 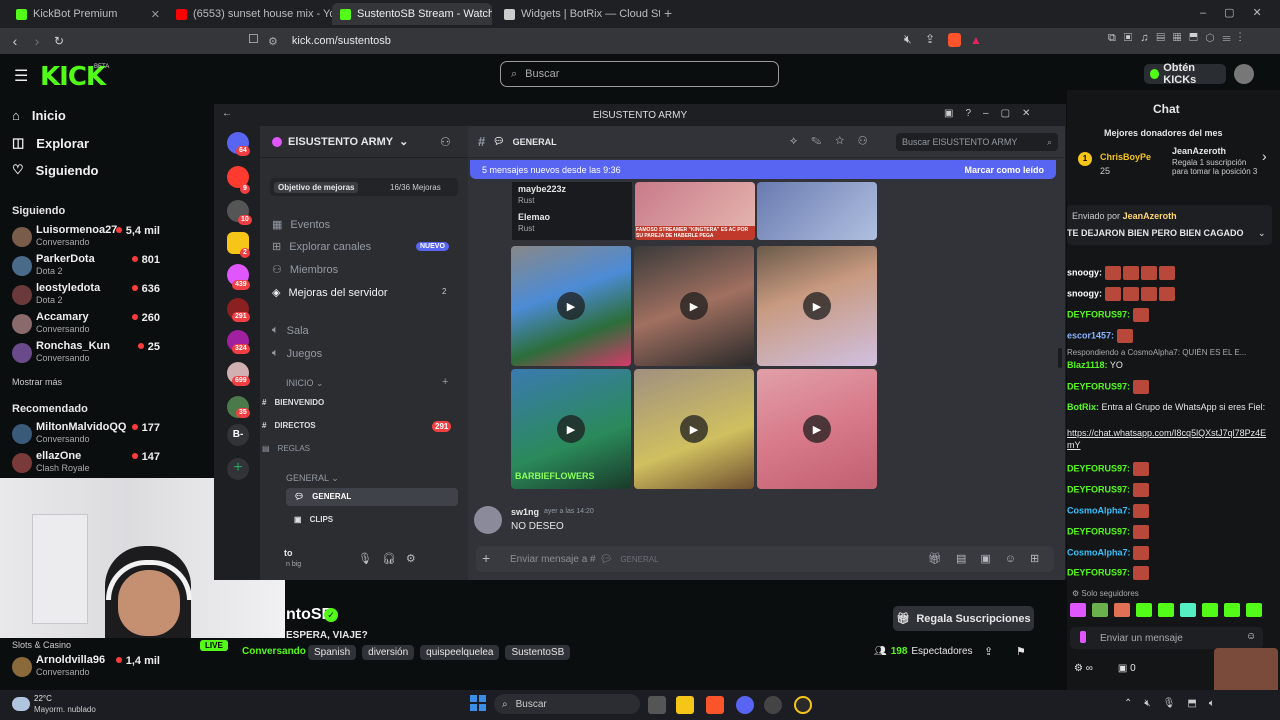 What do you see at coordinates (773, 705) in the screenshot?
I see `obs-icon` at bounding box center [773, 705].